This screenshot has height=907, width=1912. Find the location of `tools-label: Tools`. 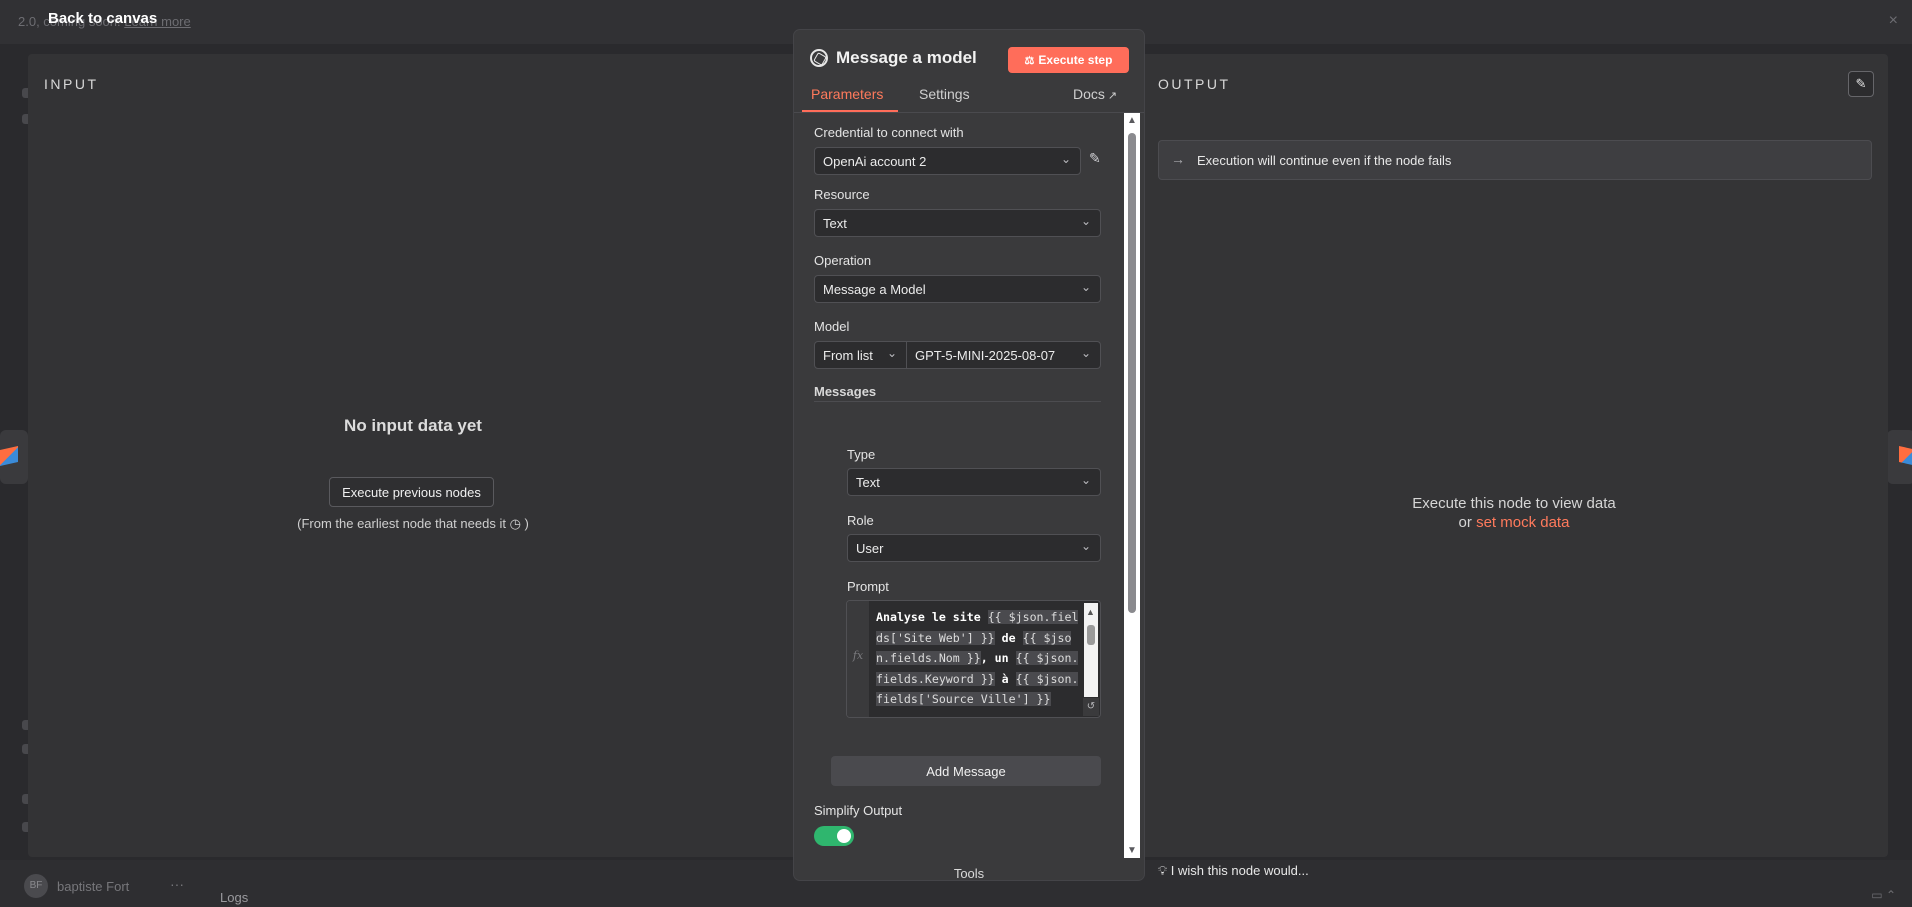

tools-label: Tools is located at coordinates (969, 873).